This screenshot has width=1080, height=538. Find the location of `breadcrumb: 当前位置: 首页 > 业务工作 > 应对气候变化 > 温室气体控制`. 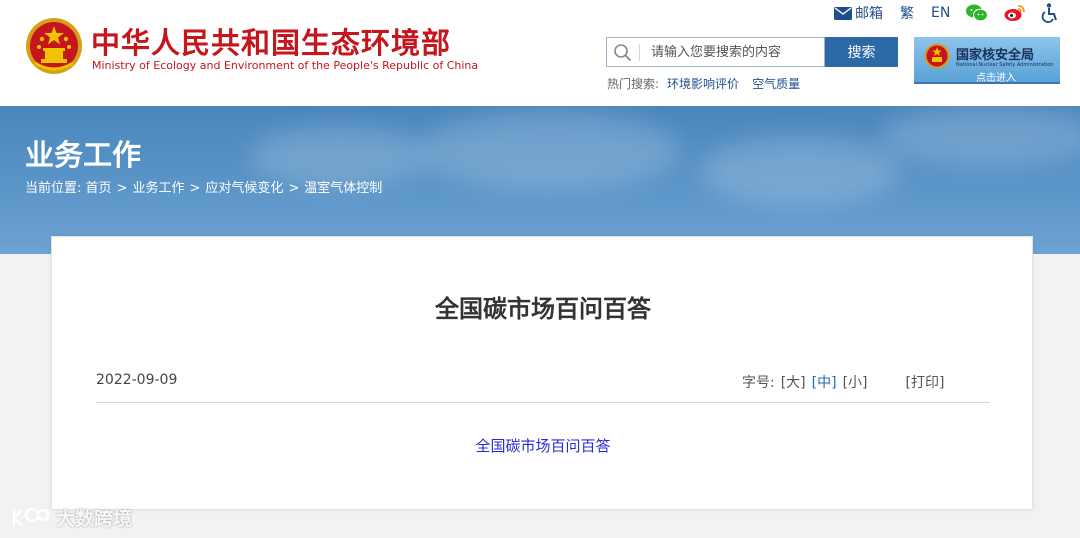

breadcrumb: 当前位置: 首页 > 业务工作 > 应对气候变化 > 温室气体控制 is located at coordinates (203, 186).